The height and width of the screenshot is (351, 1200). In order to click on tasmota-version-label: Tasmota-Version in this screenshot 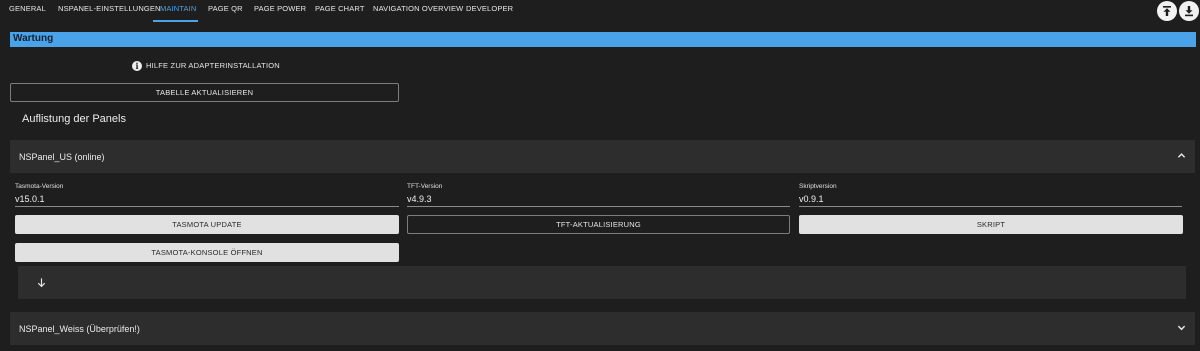, I will do `click(39, 186)`.